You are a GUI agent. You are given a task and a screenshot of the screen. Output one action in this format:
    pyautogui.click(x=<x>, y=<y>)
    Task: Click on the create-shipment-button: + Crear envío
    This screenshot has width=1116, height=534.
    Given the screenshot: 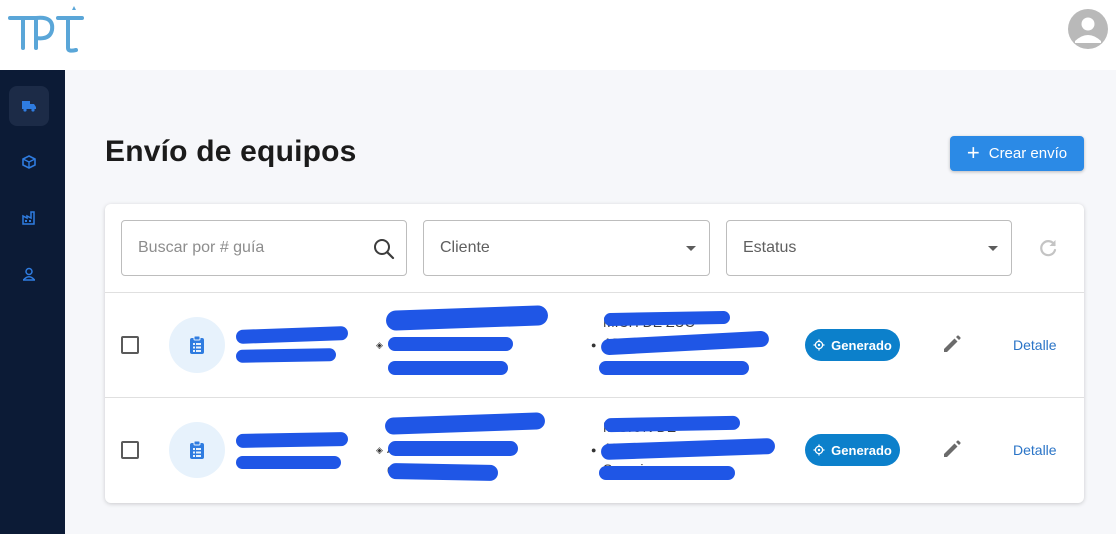 What is the action you would take?
    pyautogui.click(x=1017, y=153)
    